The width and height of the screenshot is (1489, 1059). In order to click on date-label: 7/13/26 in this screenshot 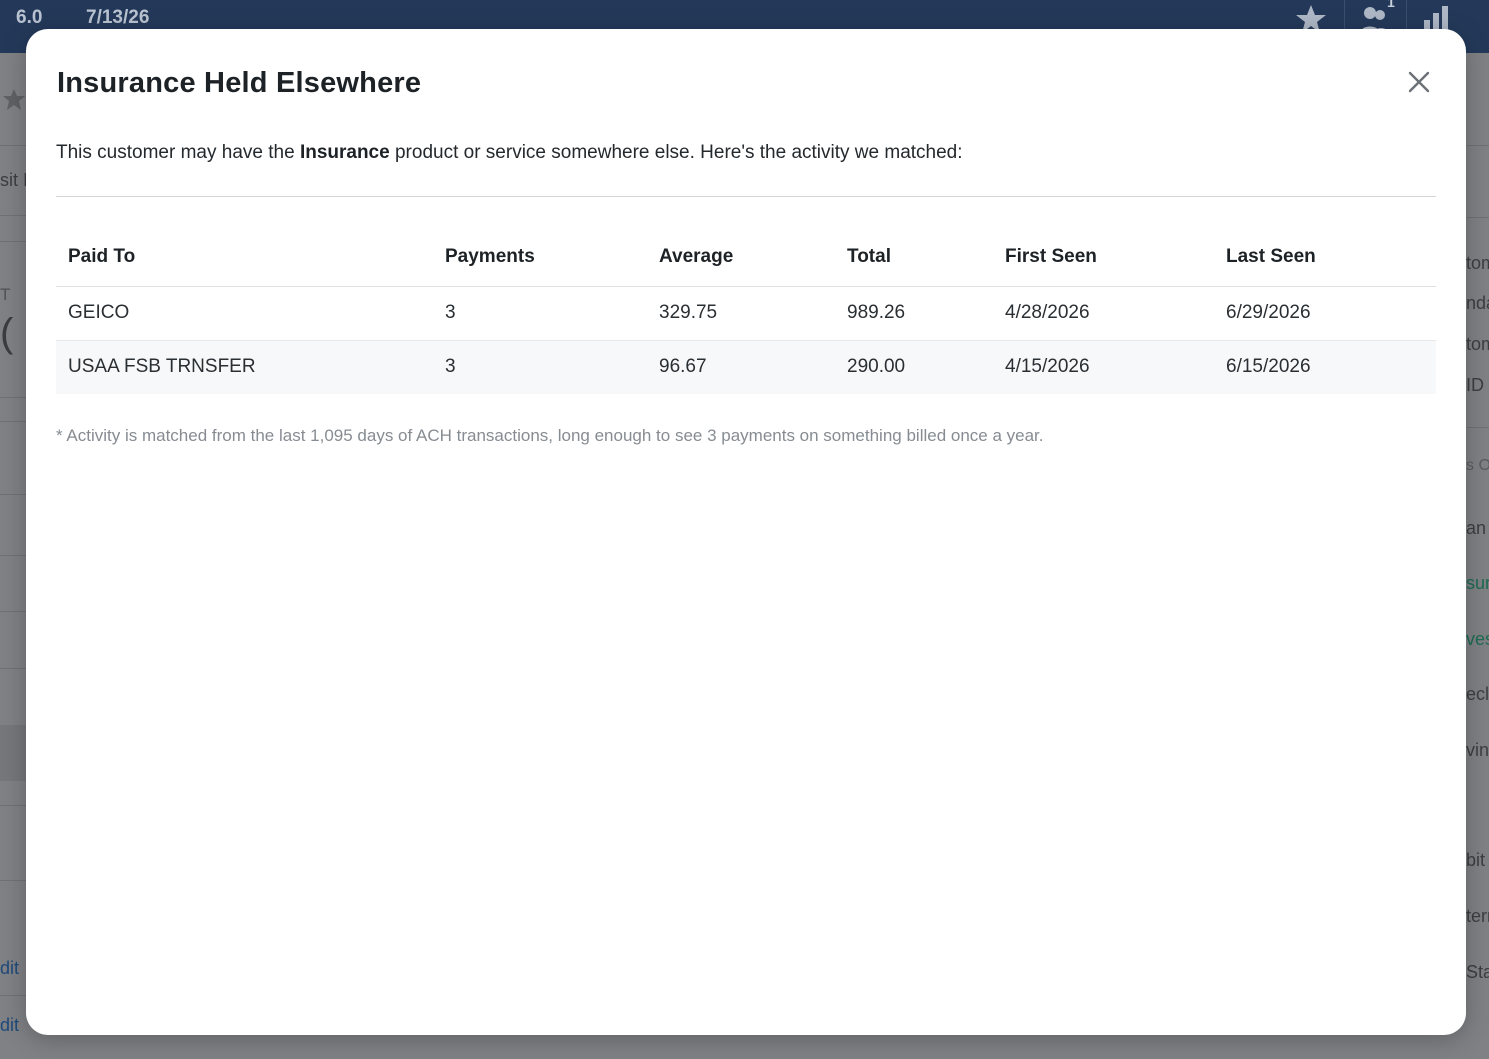, I will do `click(118, 17)`.